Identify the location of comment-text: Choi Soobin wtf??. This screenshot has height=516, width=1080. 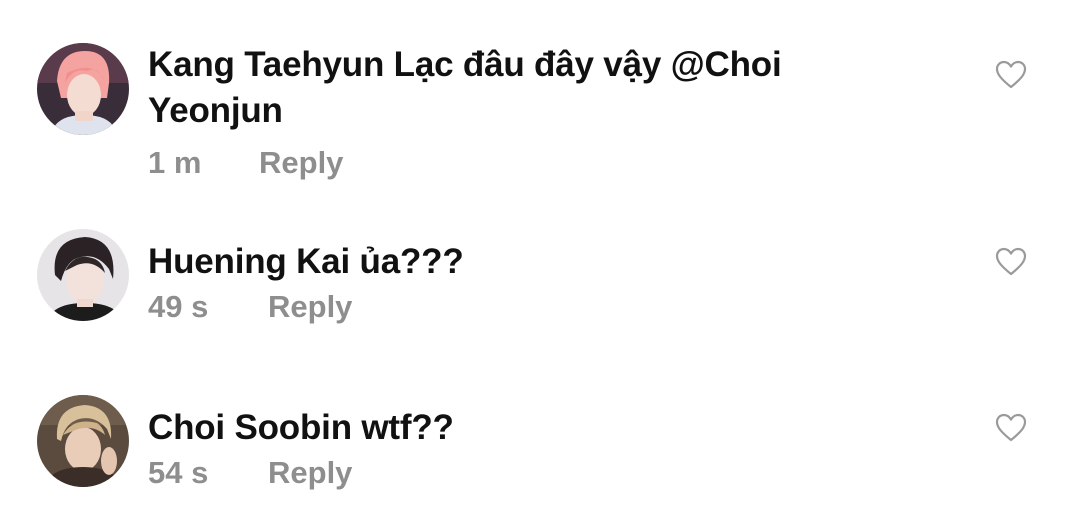
(498, 428).